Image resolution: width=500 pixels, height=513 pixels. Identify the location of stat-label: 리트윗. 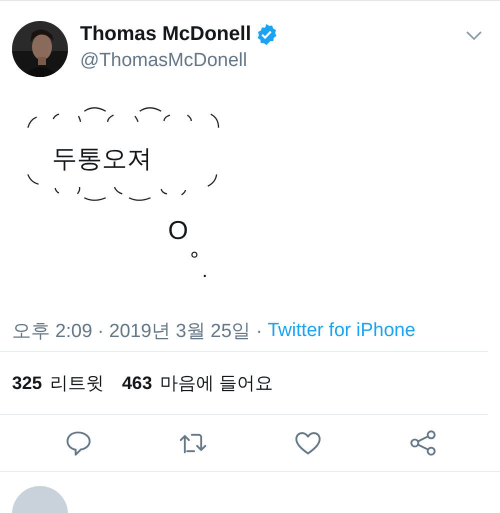
(77, 383).